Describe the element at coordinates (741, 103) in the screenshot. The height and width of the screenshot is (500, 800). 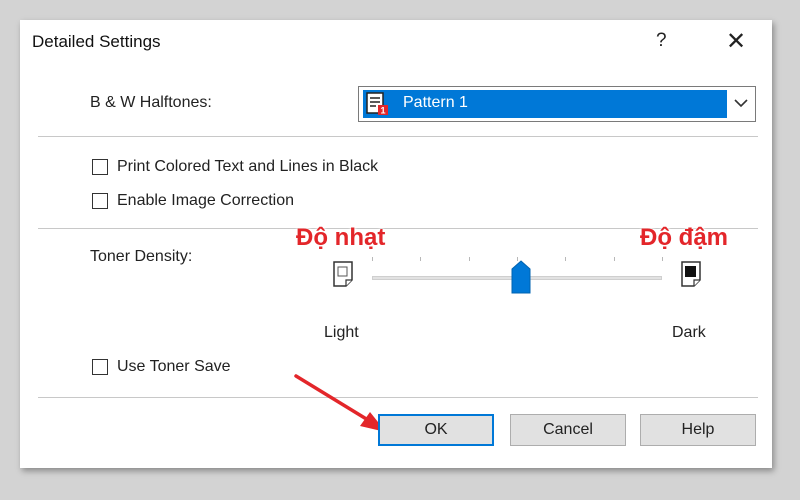
I see `chevron-down-icon` at that location.